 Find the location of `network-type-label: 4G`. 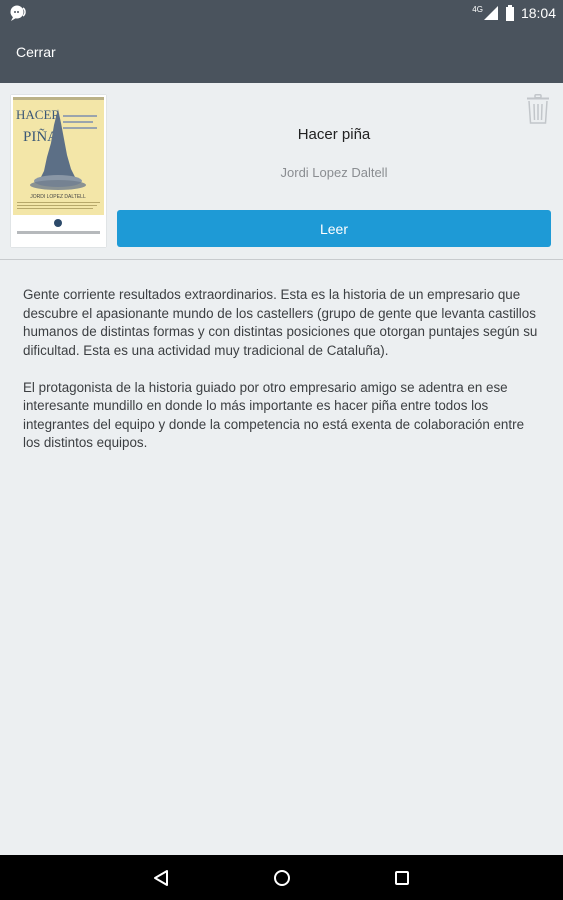

network-type-label: 4G is located at coordinates (477, 9).